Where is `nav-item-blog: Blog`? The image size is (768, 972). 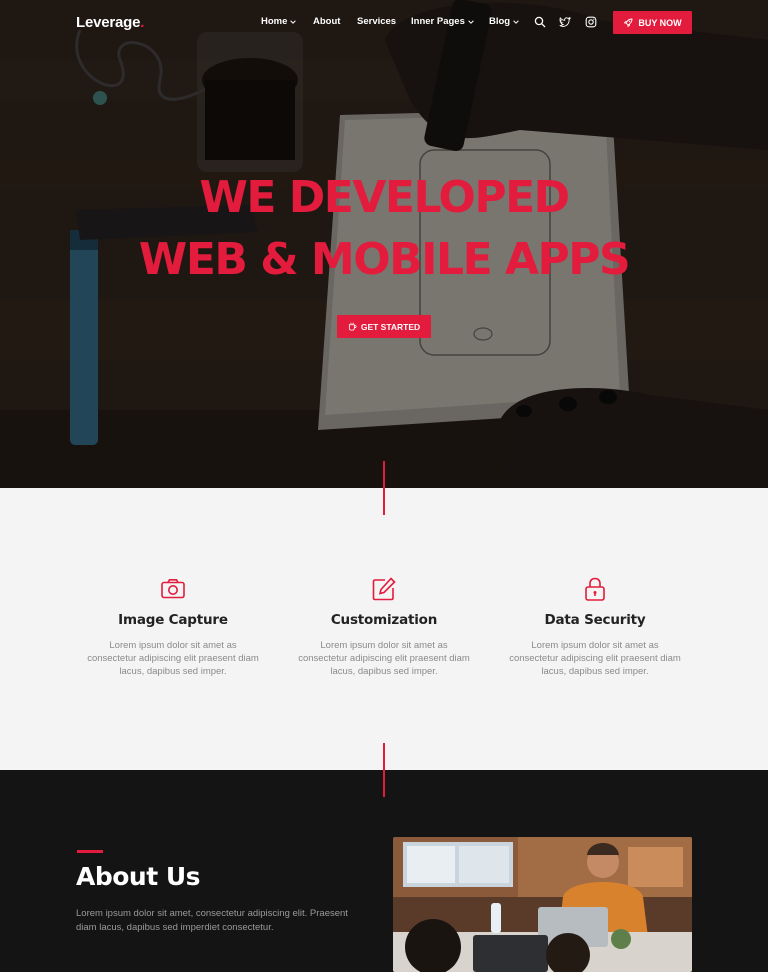 nav-item-blog: Blog is located at coordinates (504, 21).